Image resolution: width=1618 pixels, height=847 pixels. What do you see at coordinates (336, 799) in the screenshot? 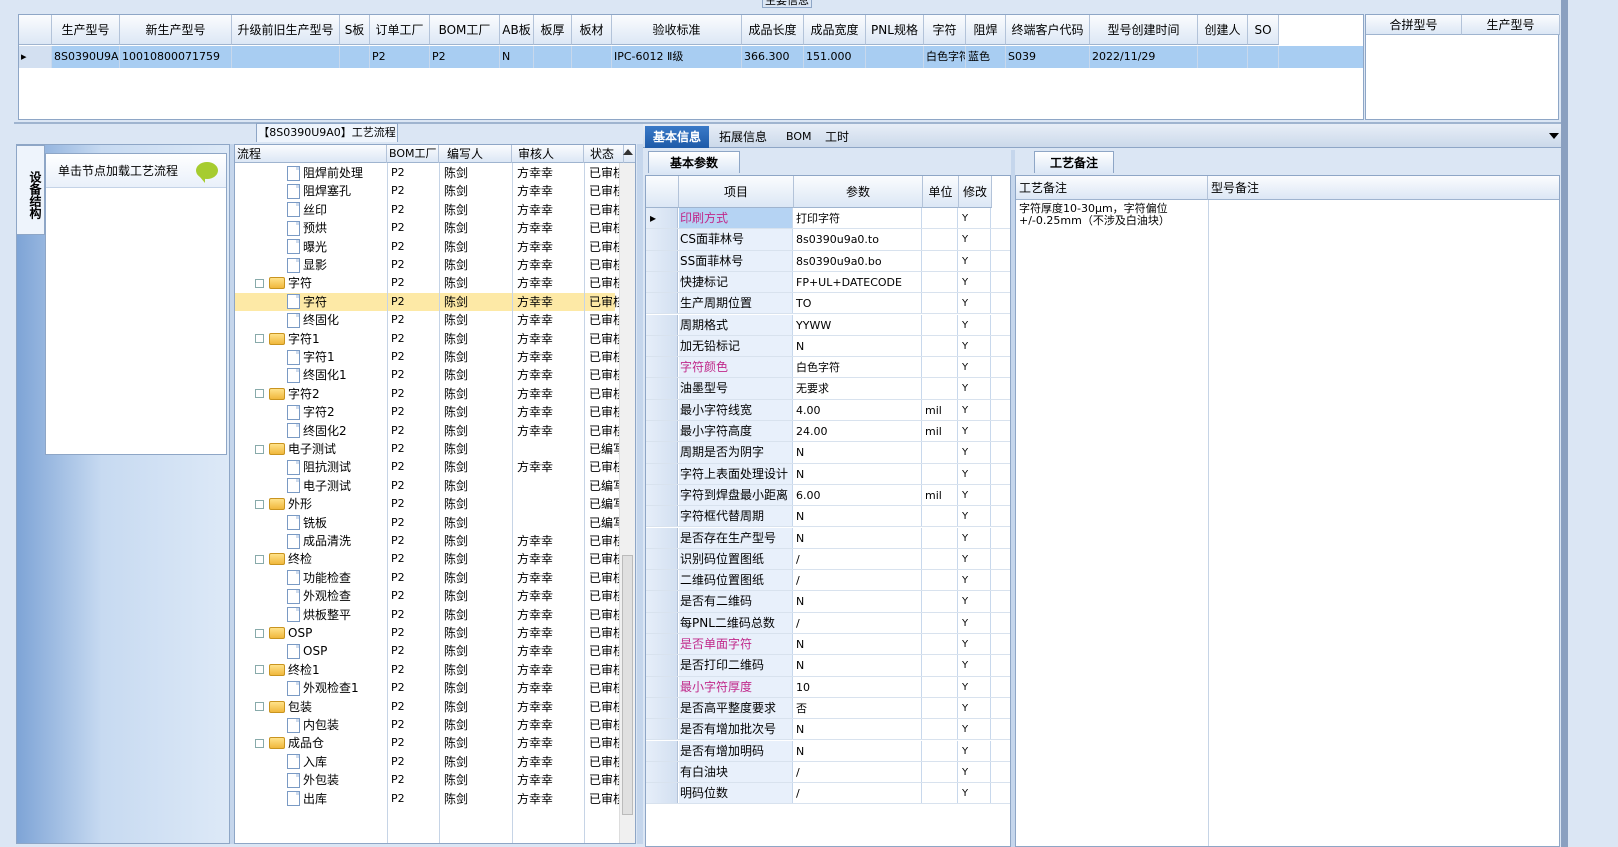
I see `tree-node: 出库` at bounding box center [336, 799].